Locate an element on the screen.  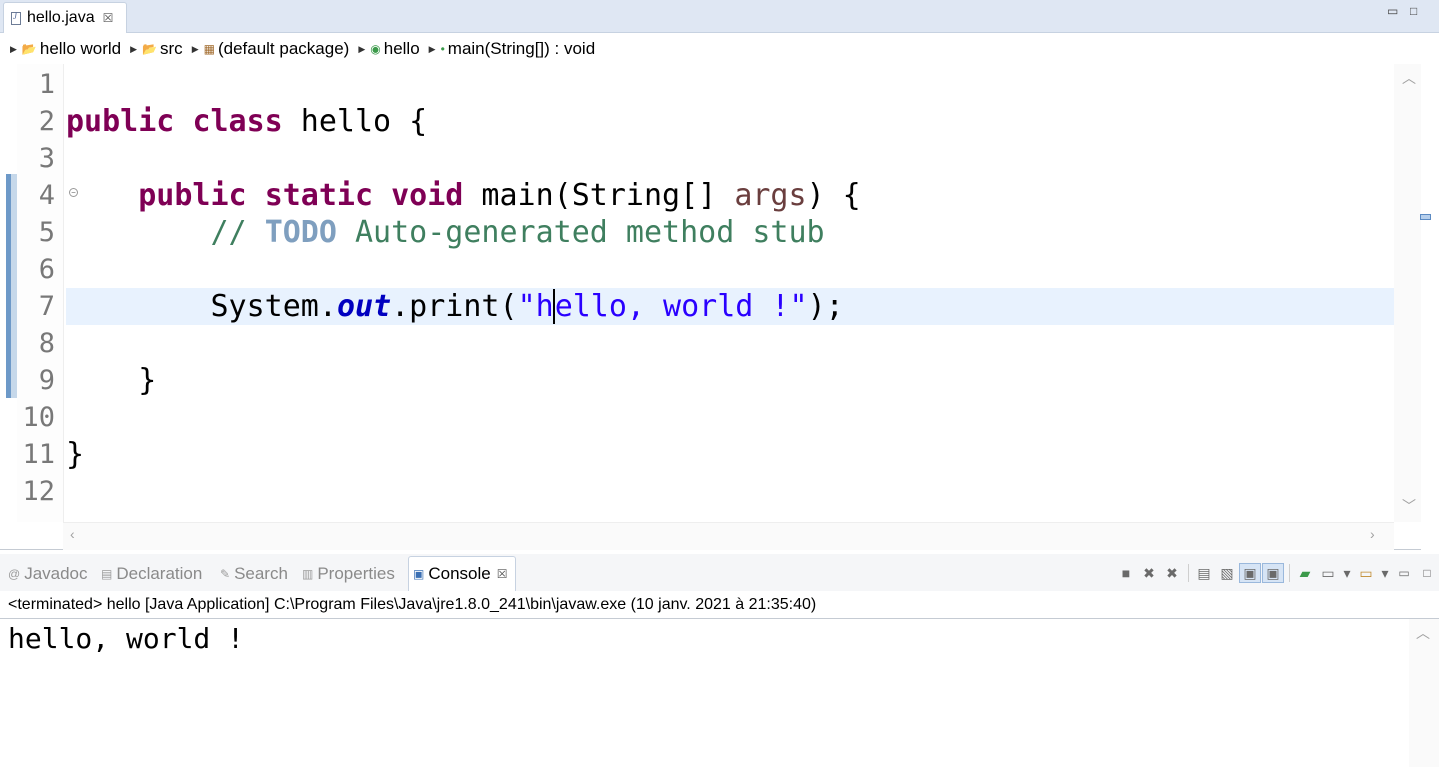
code-line-2: public class hello { is located at coordinates (730, 121).